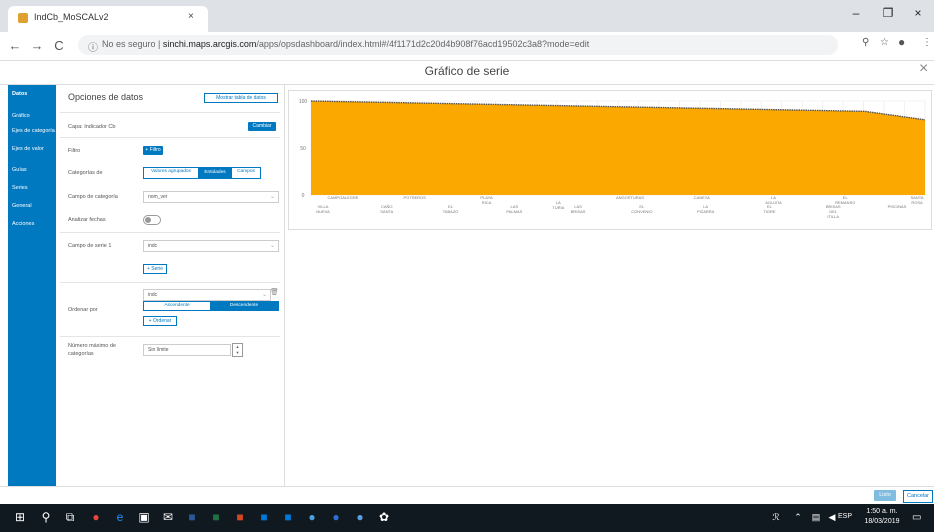 Image resolution: width=934 pixels, height=532 pixels. What do you see at coordinates (152, 220) in the screenshot?
I see `analyze-dates-toggle` at bounding box center [152, 220].